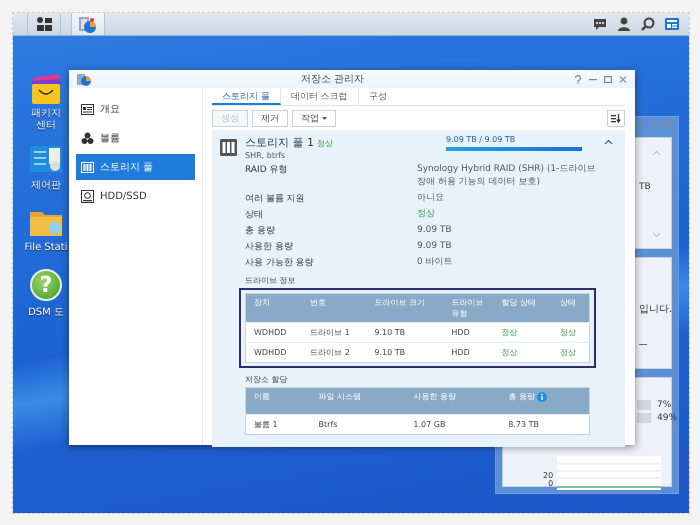  I want to click on tab: 스토리지 풀, so click(246, 96).